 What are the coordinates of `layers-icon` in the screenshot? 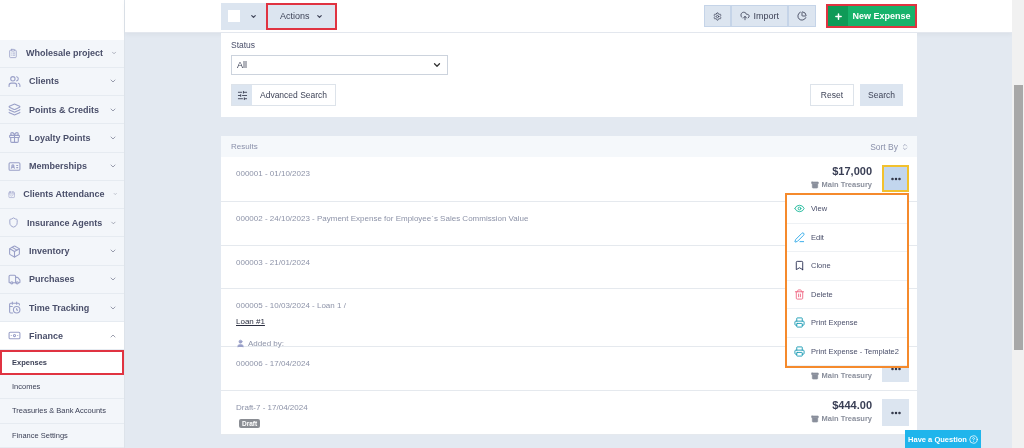 It's located at (14, 110).